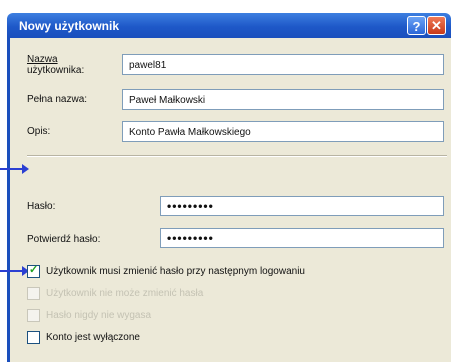 The height and width of the screenshot is (362, 451). I want to click on window-title: Nowy użytkownik, so click(69, 26).